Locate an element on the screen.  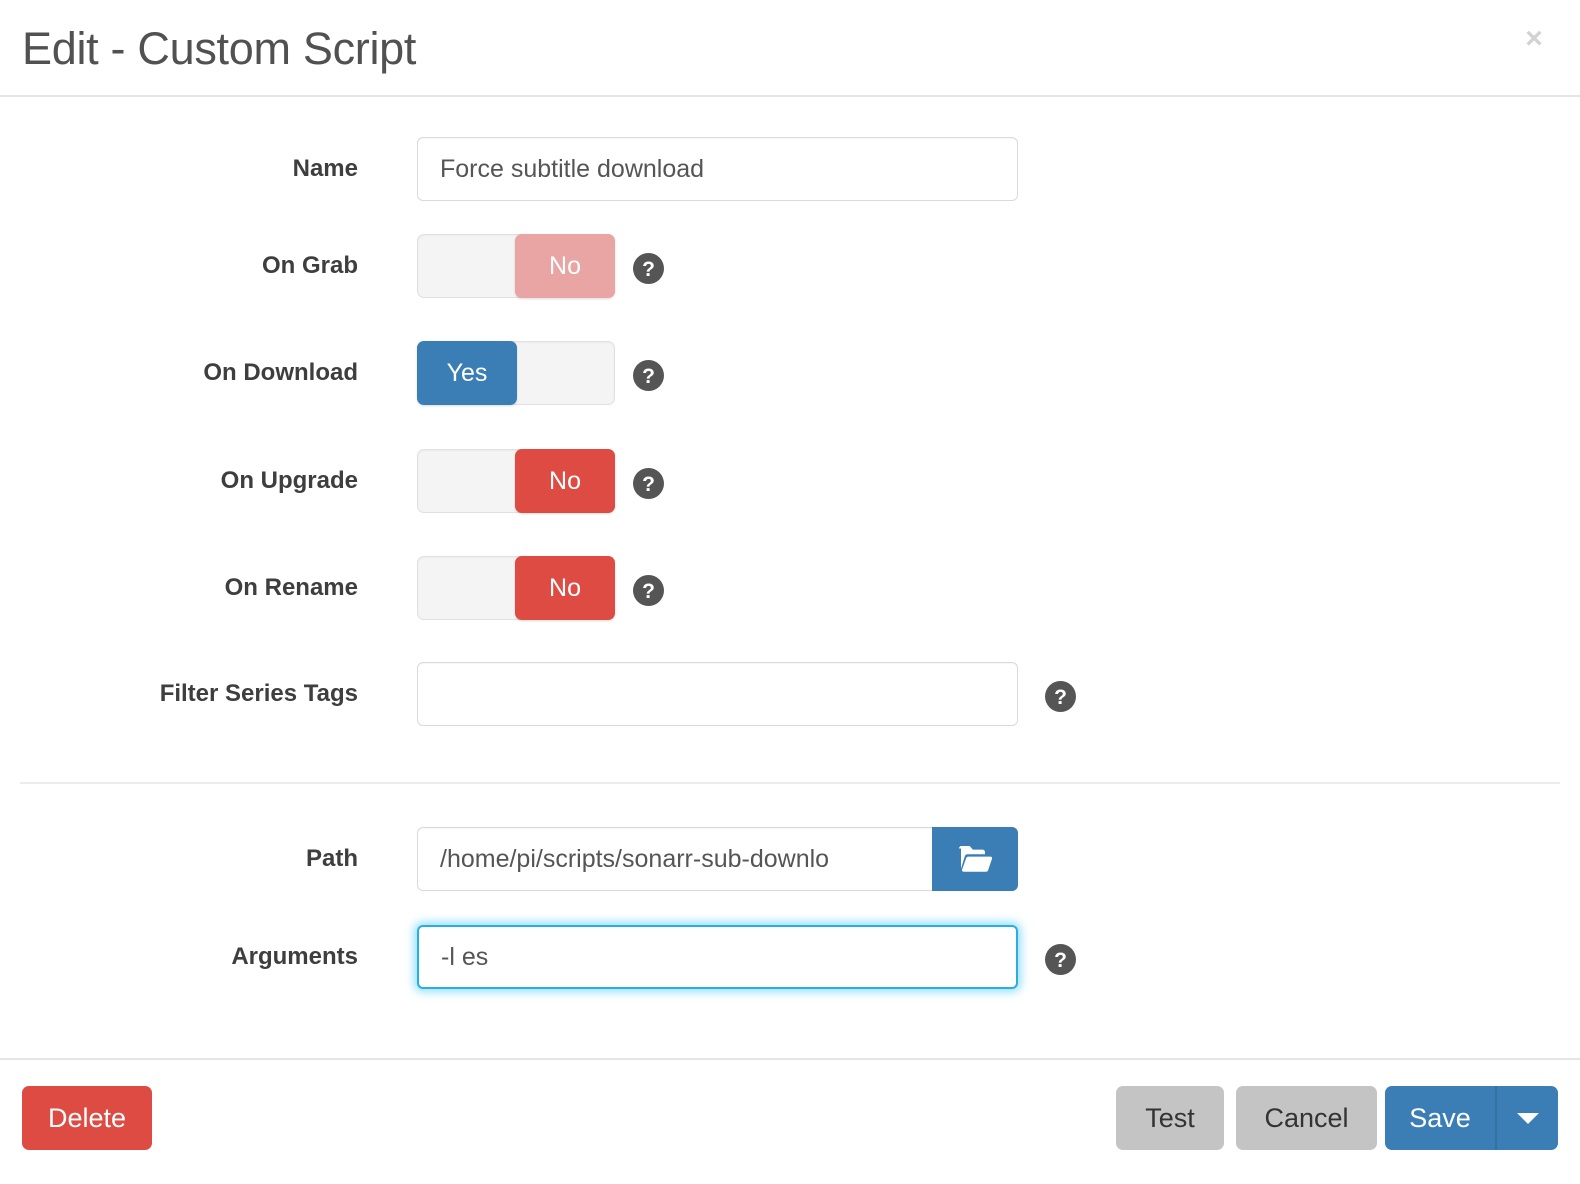
help-icon-arguments: ? is located at coordinates (1060, 959).